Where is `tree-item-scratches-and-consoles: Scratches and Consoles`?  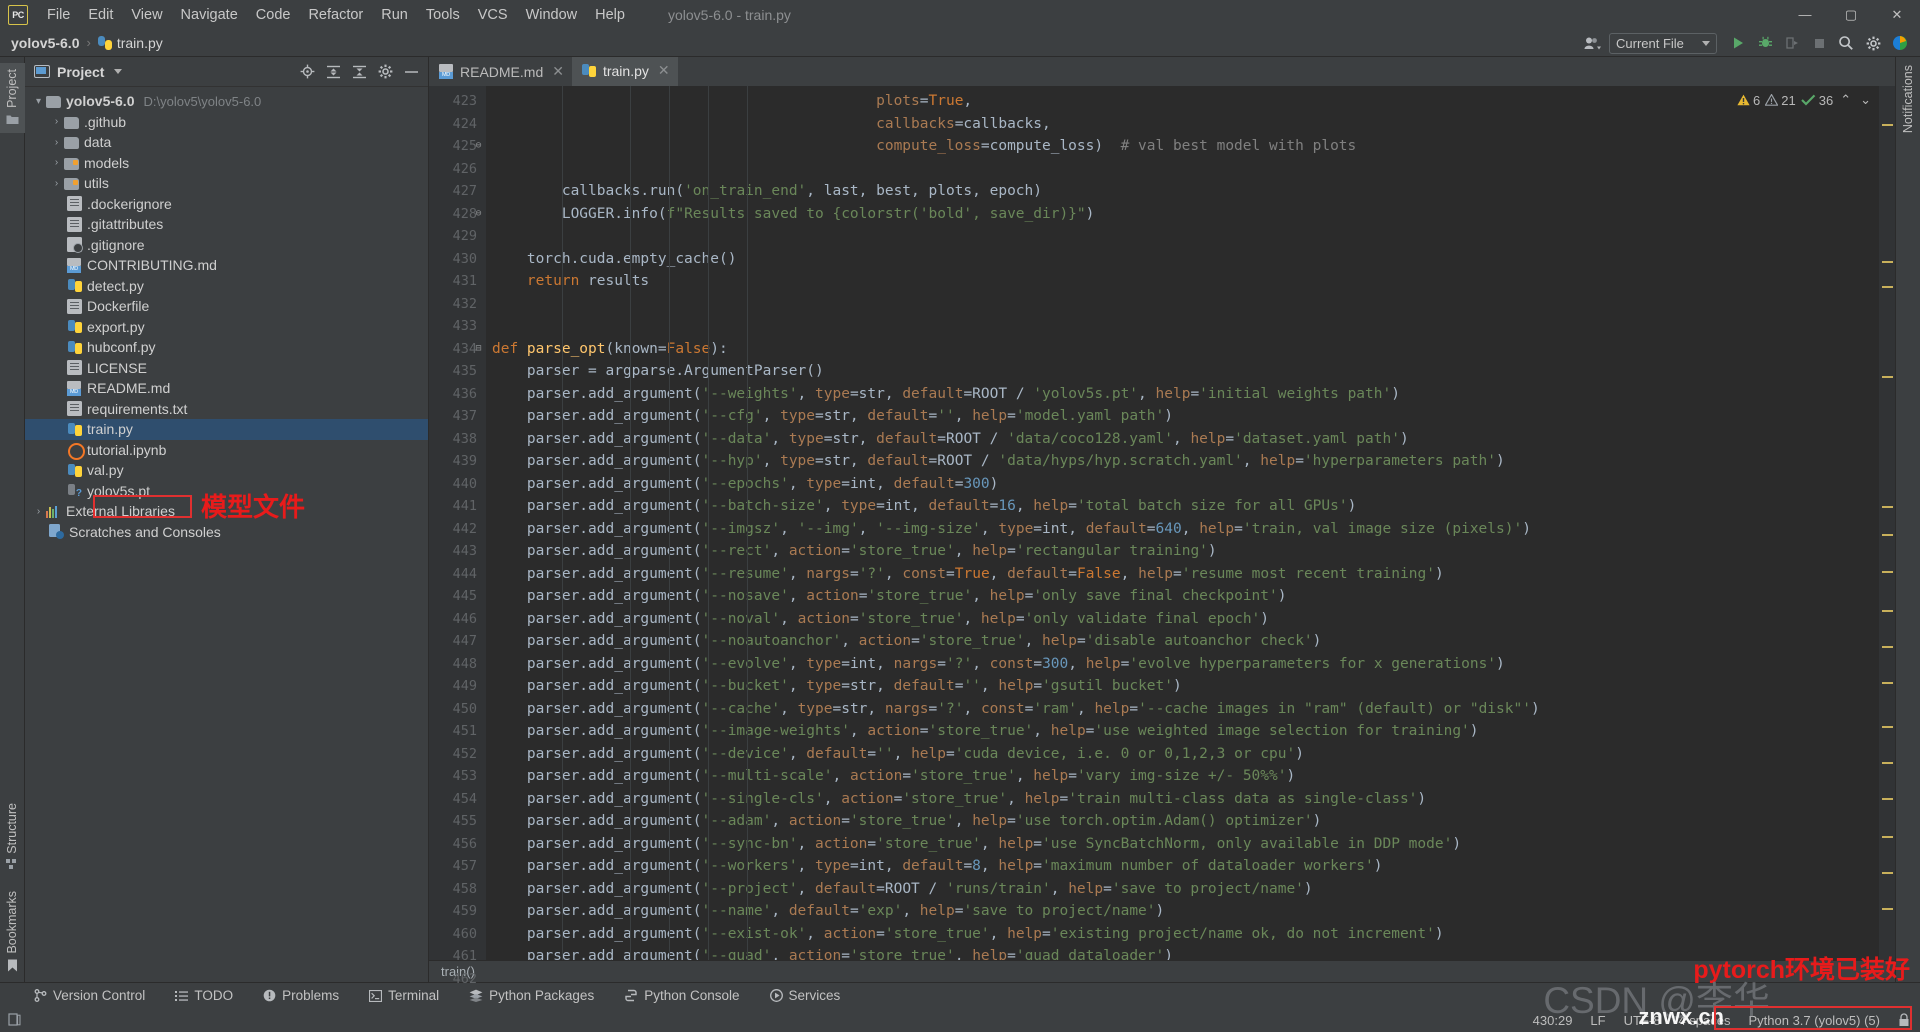
tree-item-scratches-and-consoles: Scratches and Consoles is located at coordinates (226, 532).